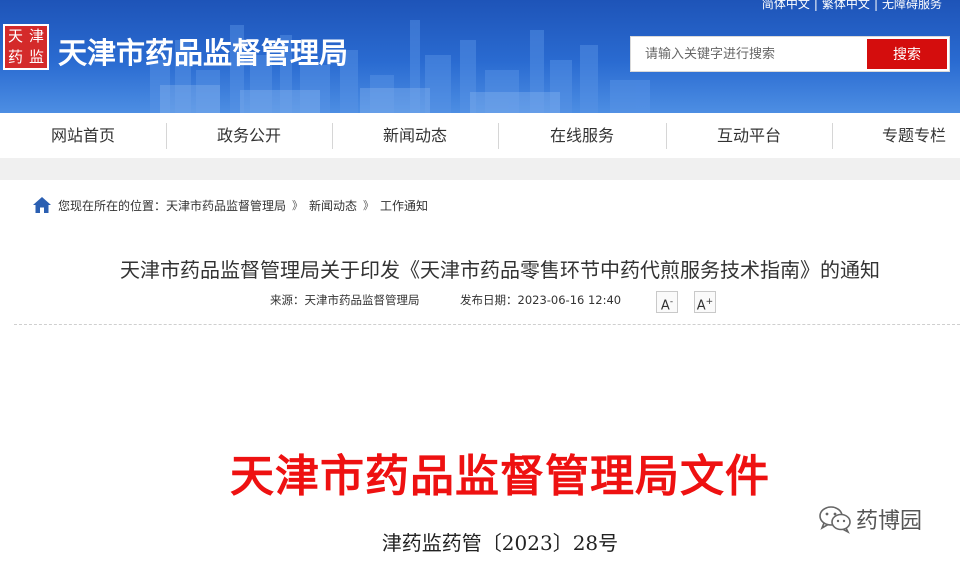 The width and height of the screenshot is (960, 562). I want to click on article-title: 天津市药品监督管理局关于印发《天津市药品零售环节中药代煎服务技术指南》的通知, so click(500, 270).